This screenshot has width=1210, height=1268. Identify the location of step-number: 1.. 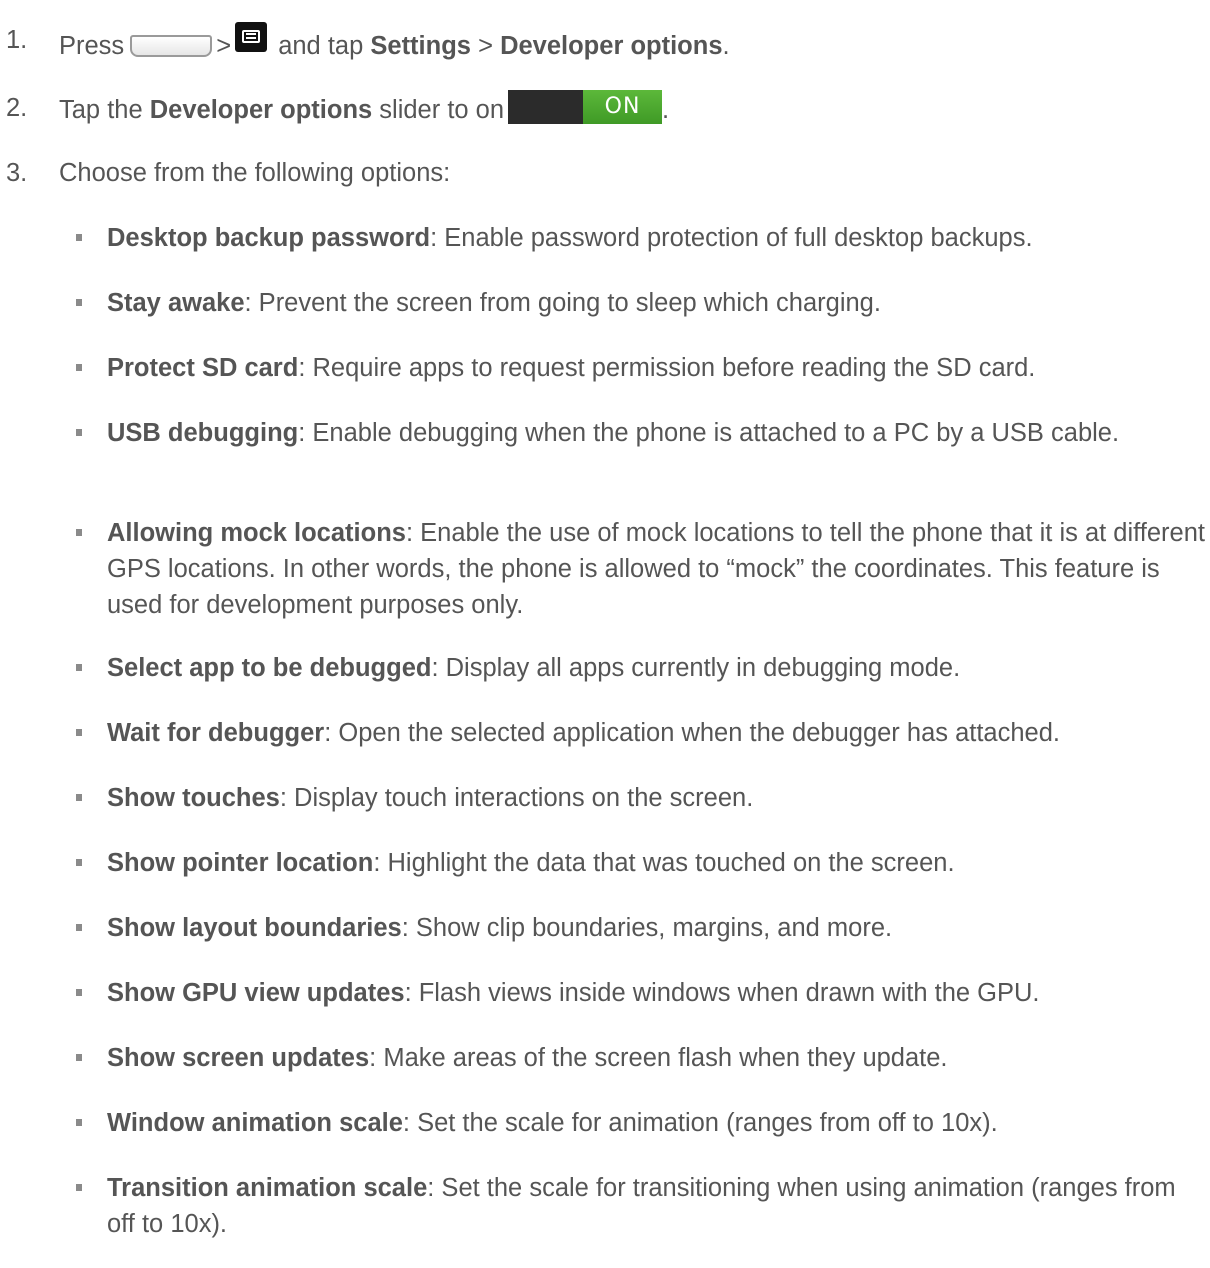
(17, 40).